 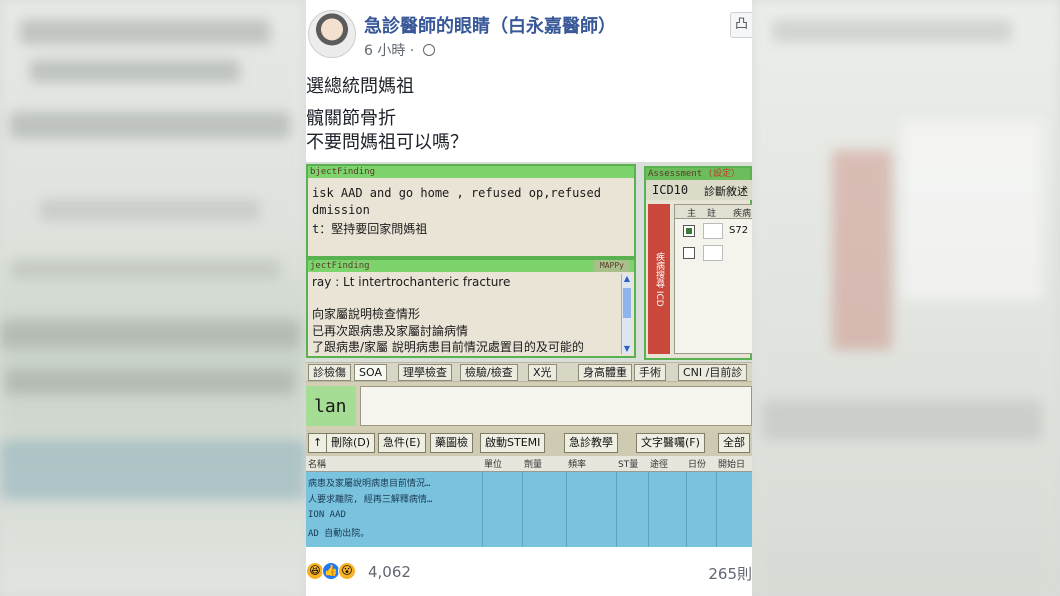 I want to click on assessment-setting-badge: (設定）, so click(x=724, y=174).